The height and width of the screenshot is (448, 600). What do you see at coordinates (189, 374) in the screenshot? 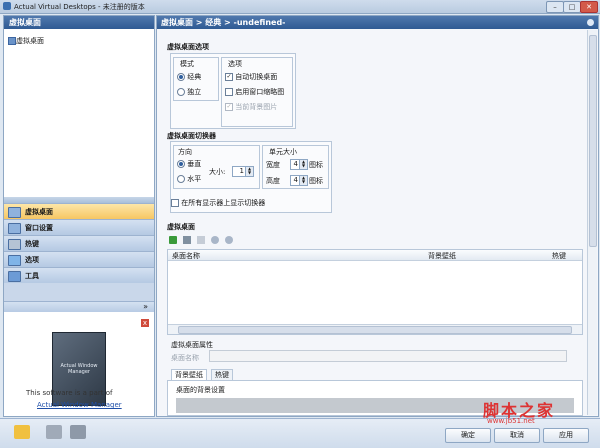
I see `tab-background: 背景壁纸` at bounding box center [189, 374].